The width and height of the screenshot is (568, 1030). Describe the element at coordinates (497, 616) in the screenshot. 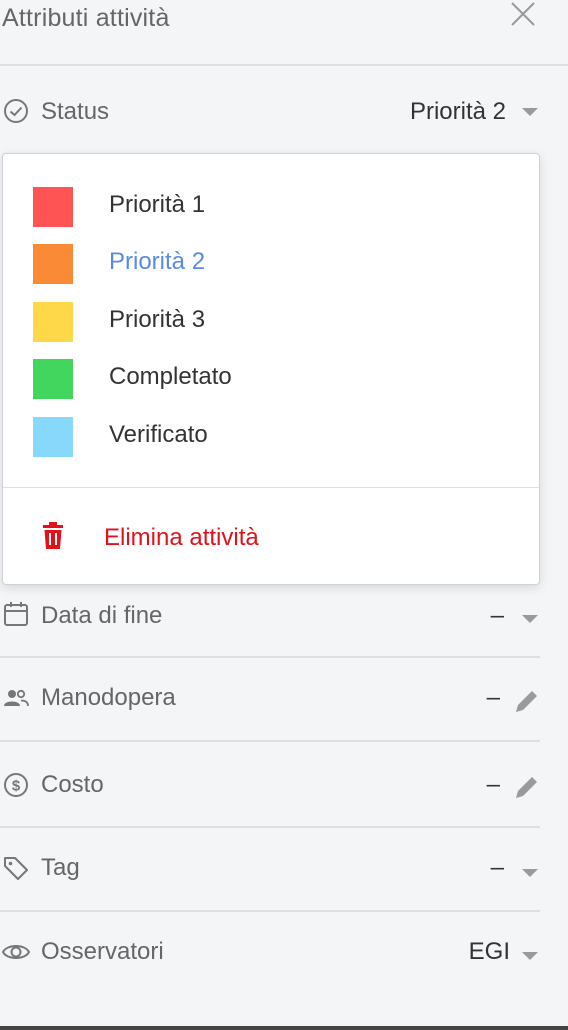

I see `end-date-value: –` at that location.